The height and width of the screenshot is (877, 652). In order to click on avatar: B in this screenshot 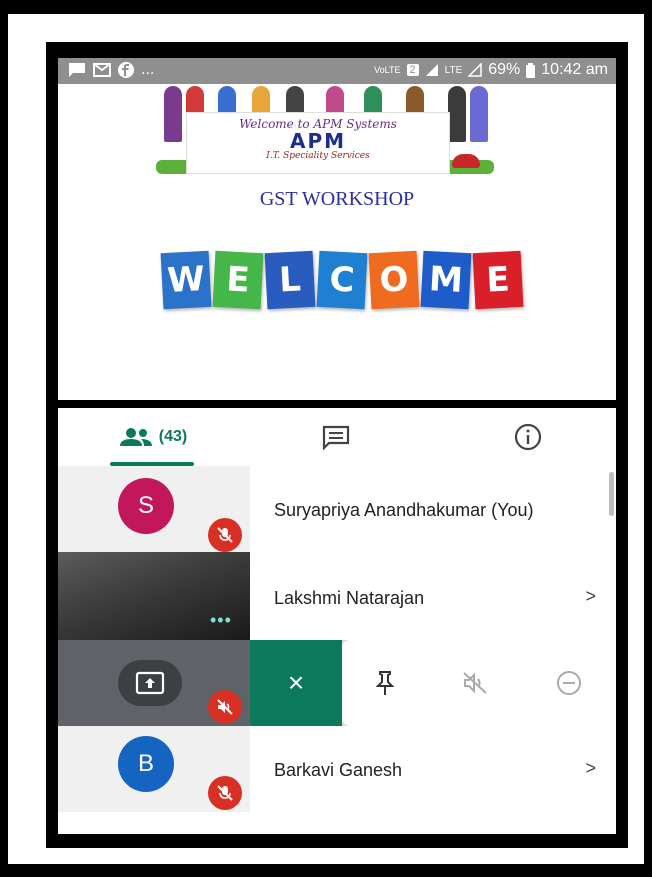, I will do `click(146, 764)`.